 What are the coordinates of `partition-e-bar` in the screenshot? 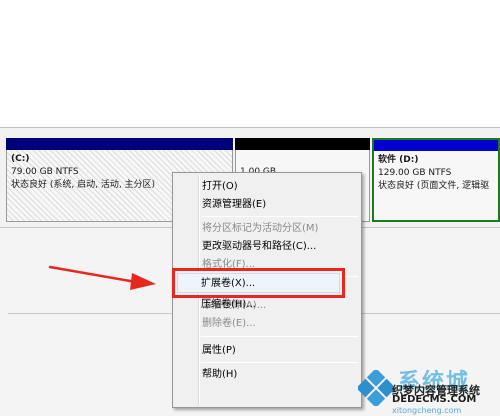 It's located at (302, 144).